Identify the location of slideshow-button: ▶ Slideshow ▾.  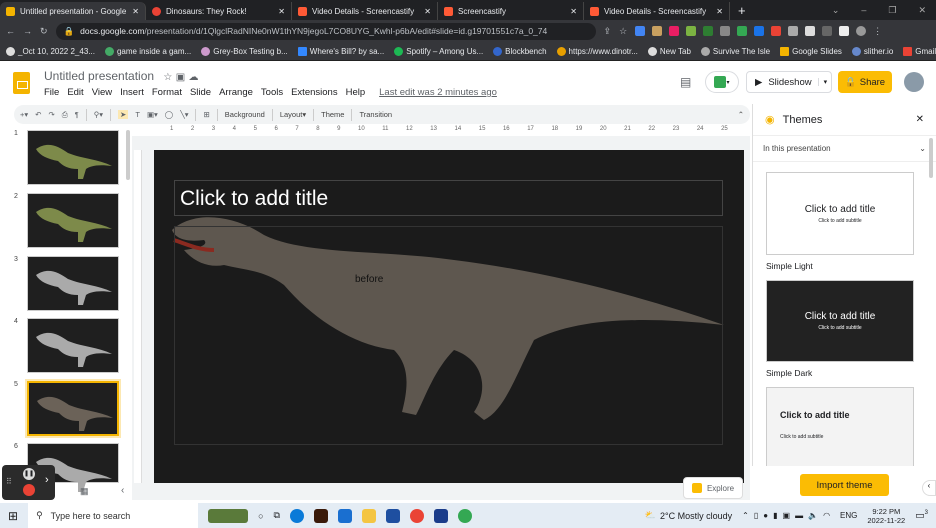
(789, 82).